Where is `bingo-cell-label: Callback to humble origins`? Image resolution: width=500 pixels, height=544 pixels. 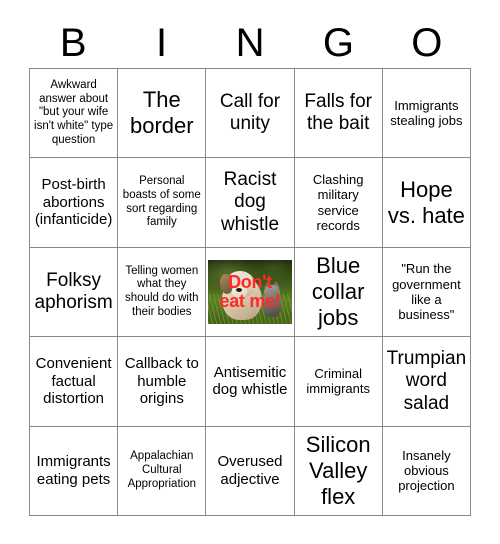
bingo-cell-label: Callback to humble origins is located at coordinates (161, 381).